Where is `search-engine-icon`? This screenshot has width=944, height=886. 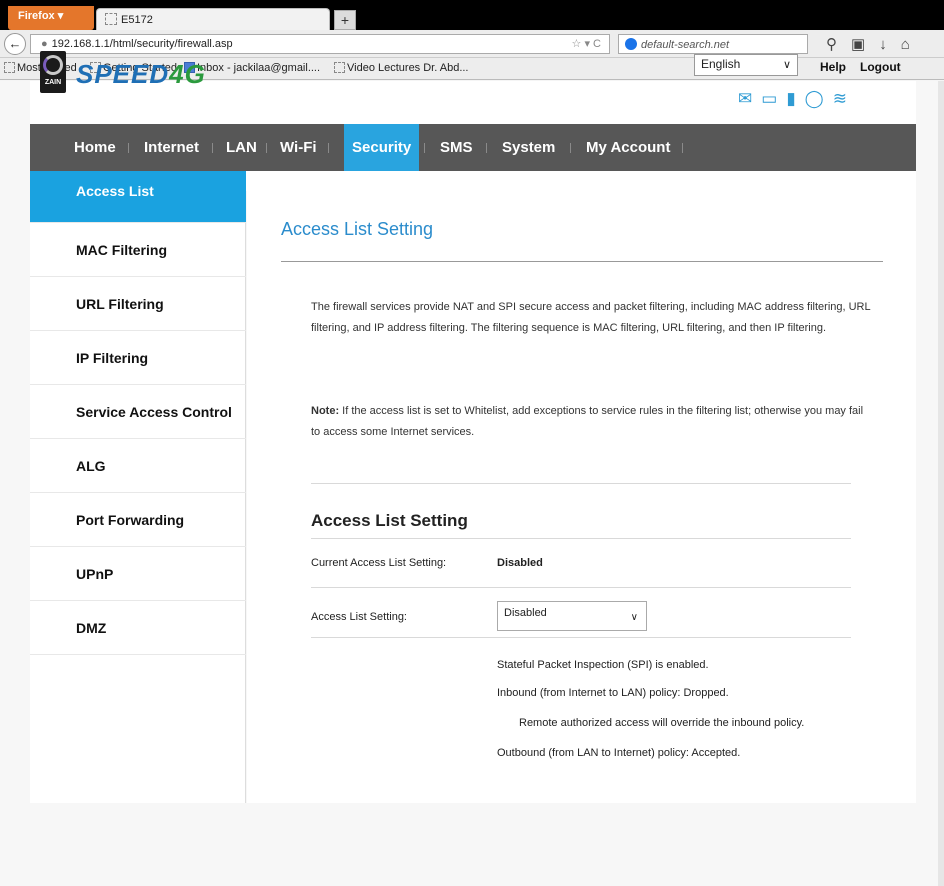 search-engine-icon is located at coordinates (631, 44).